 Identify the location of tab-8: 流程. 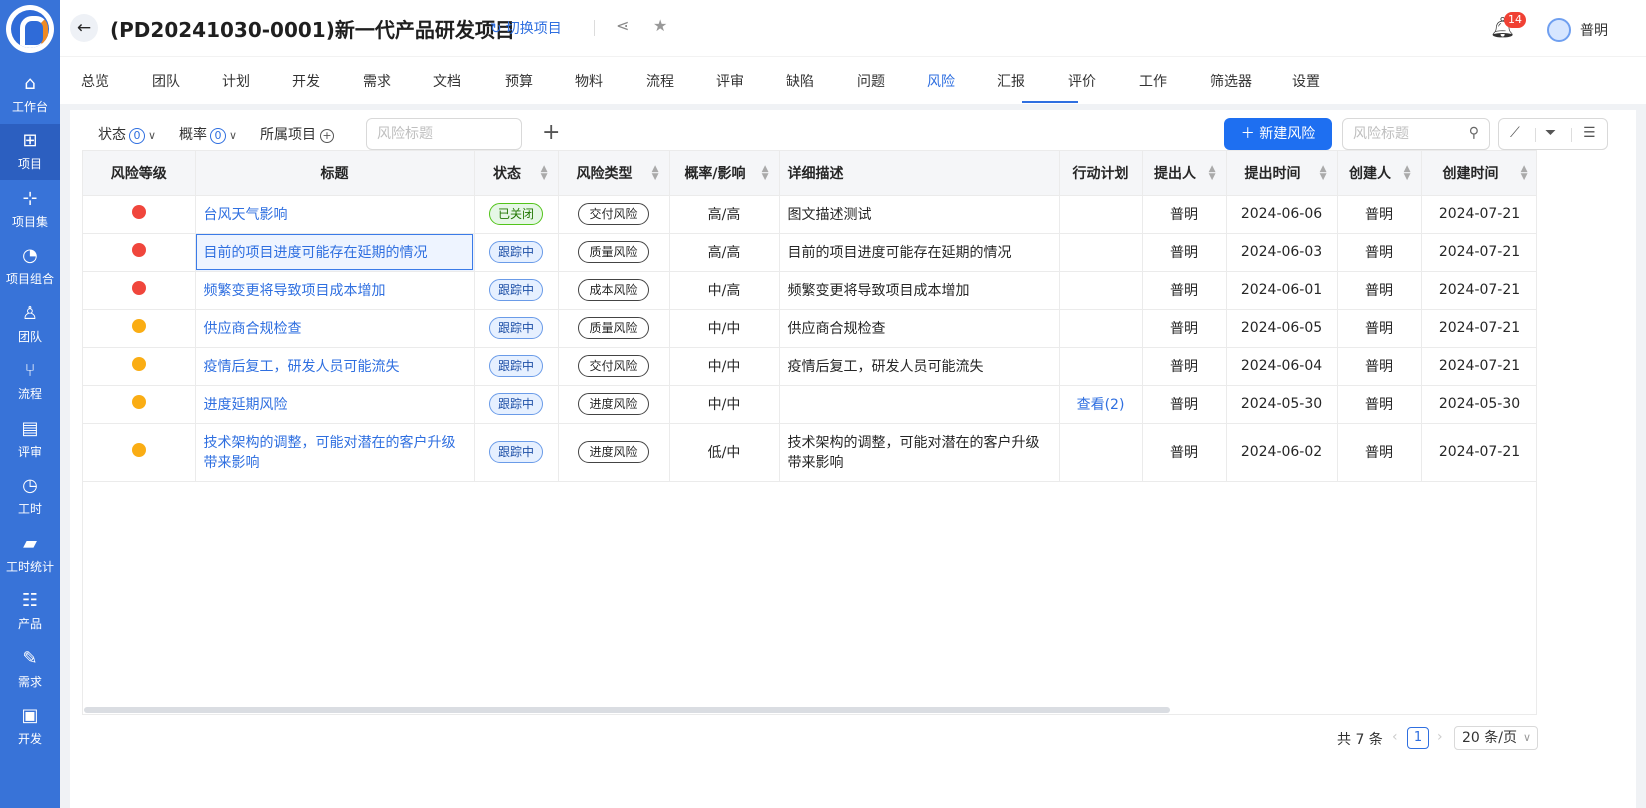
(660, 81).